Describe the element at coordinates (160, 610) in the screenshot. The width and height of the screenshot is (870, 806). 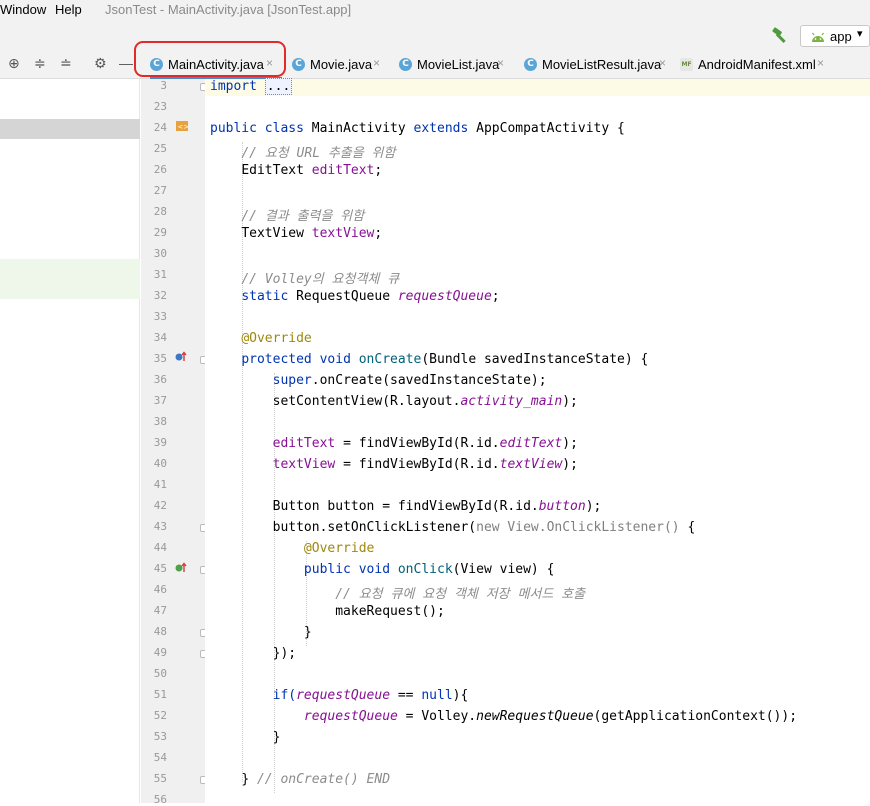
I see `line-number: 47` at that location.